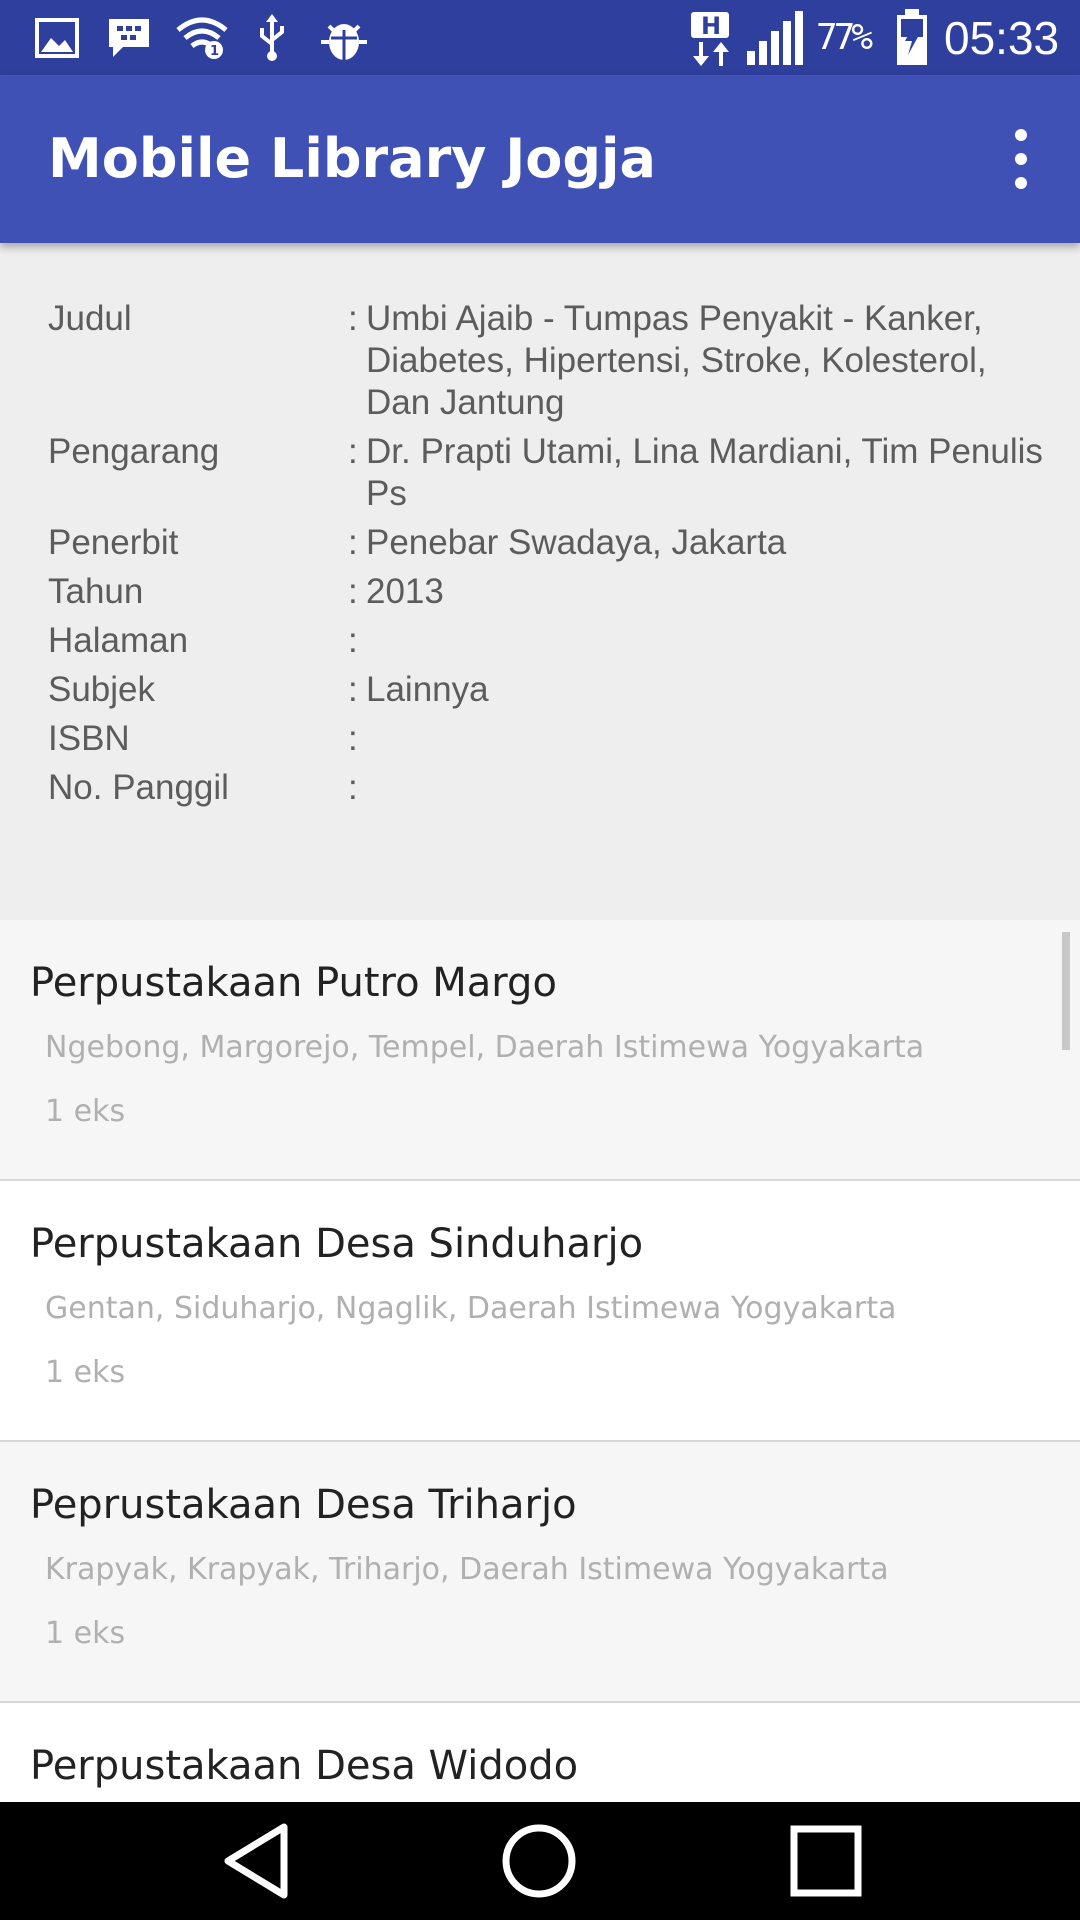  Describe the element at coordinates (303, 1505) in the screenshot. I see `library-name: Peprustakaan Desa Triharjo` at that location.